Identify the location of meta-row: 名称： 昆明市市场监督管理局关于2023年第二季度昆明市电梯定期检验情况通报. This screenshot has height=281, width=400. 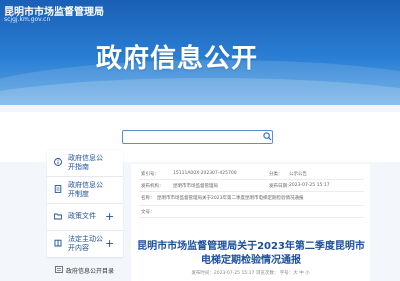
(251, 199).